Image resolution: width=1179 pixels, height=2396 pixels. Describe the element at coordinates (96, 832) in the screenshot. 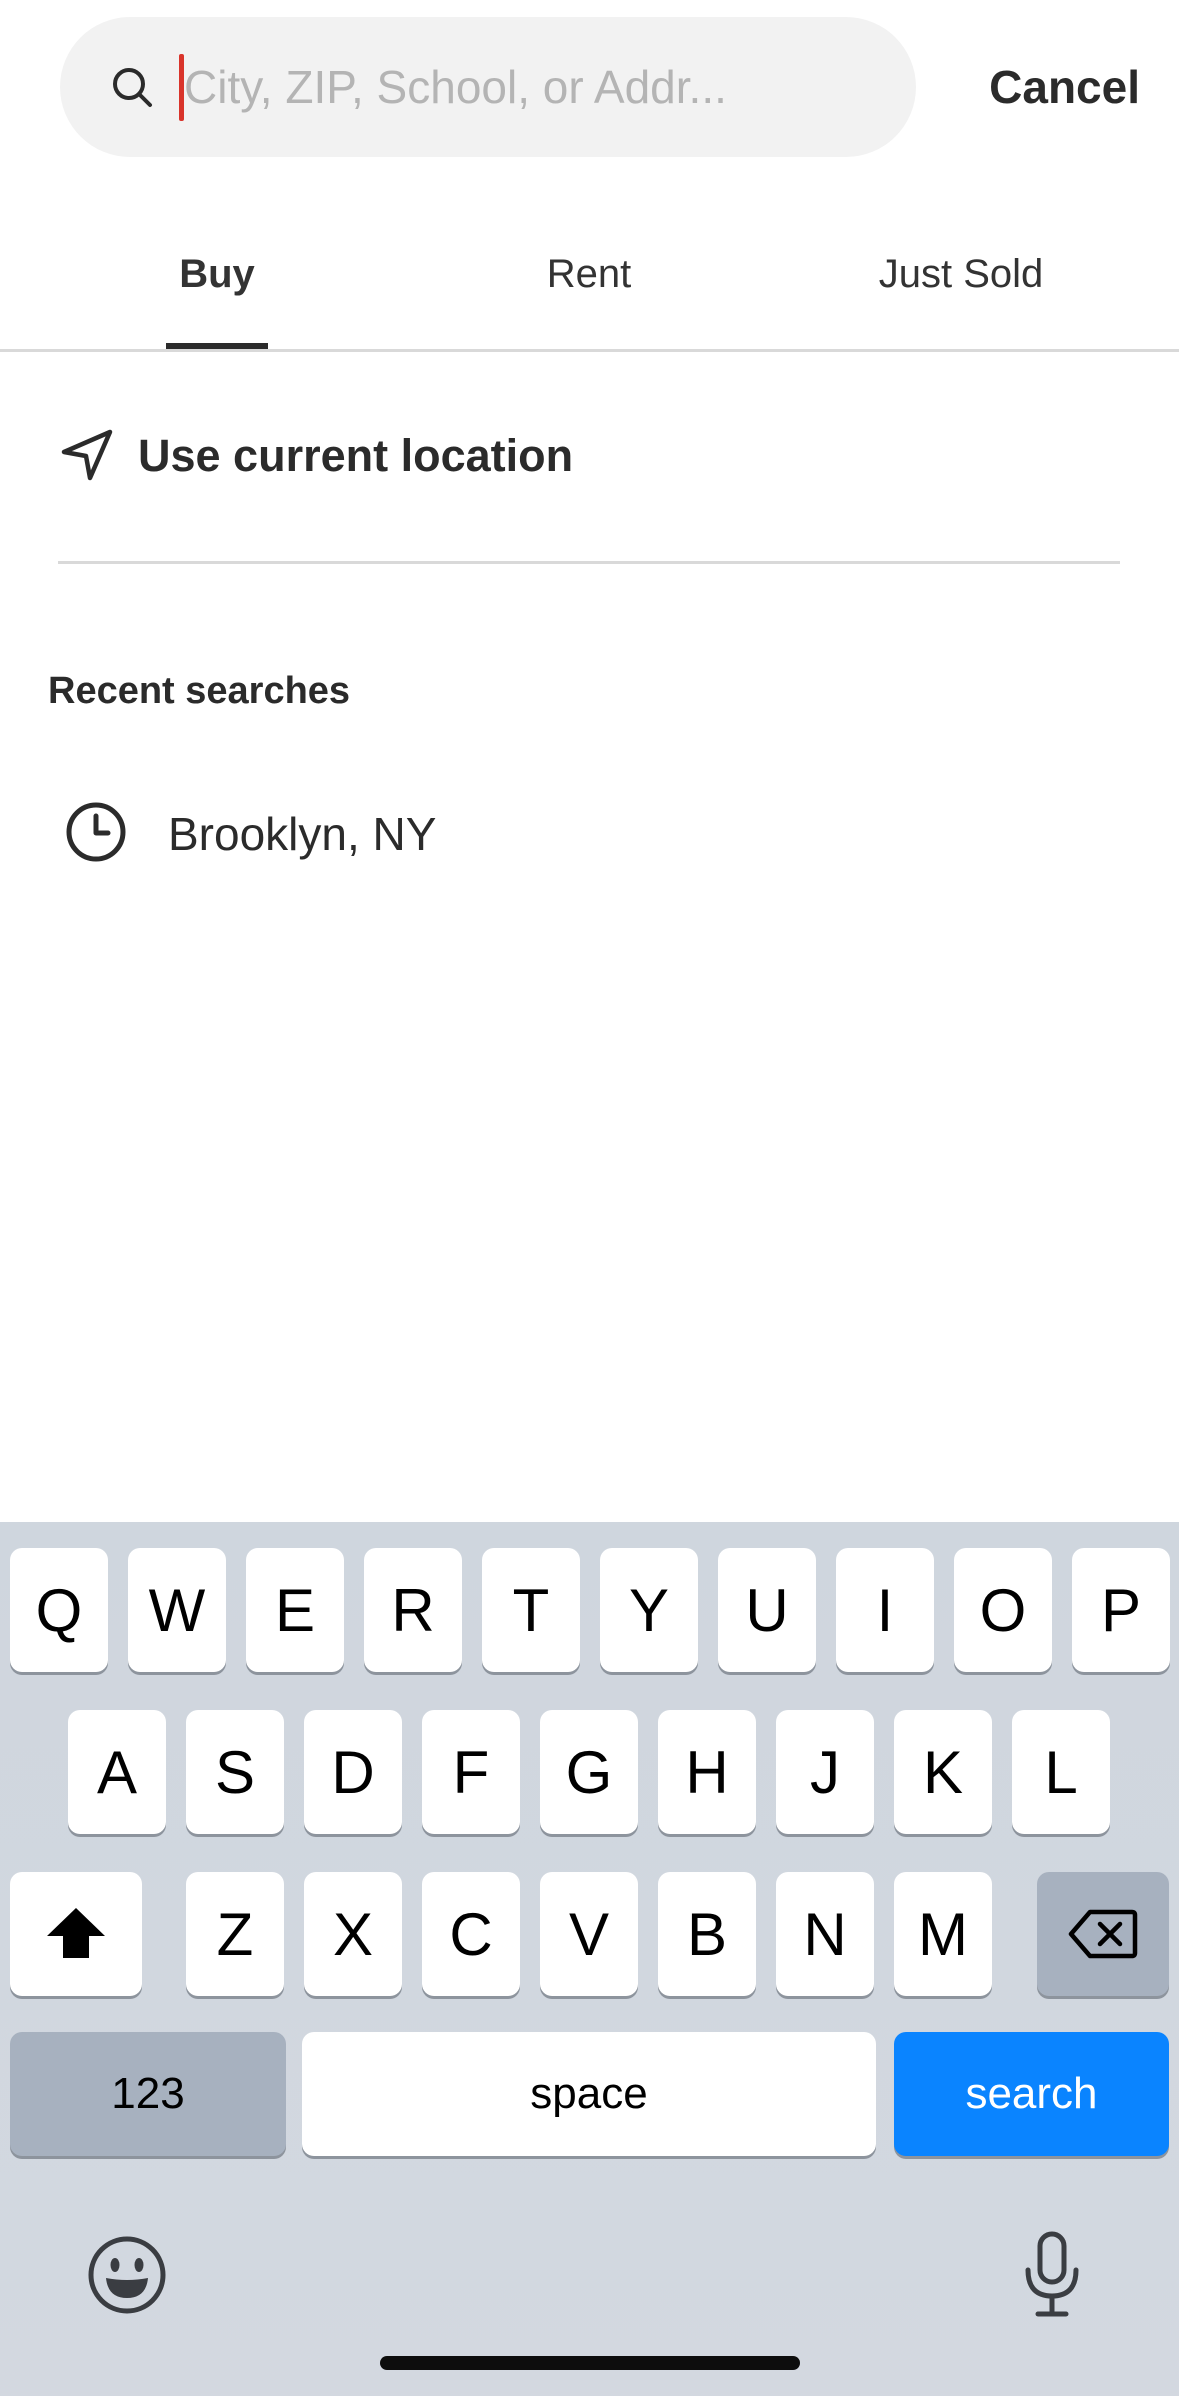

I see `clock-icon` at that location.